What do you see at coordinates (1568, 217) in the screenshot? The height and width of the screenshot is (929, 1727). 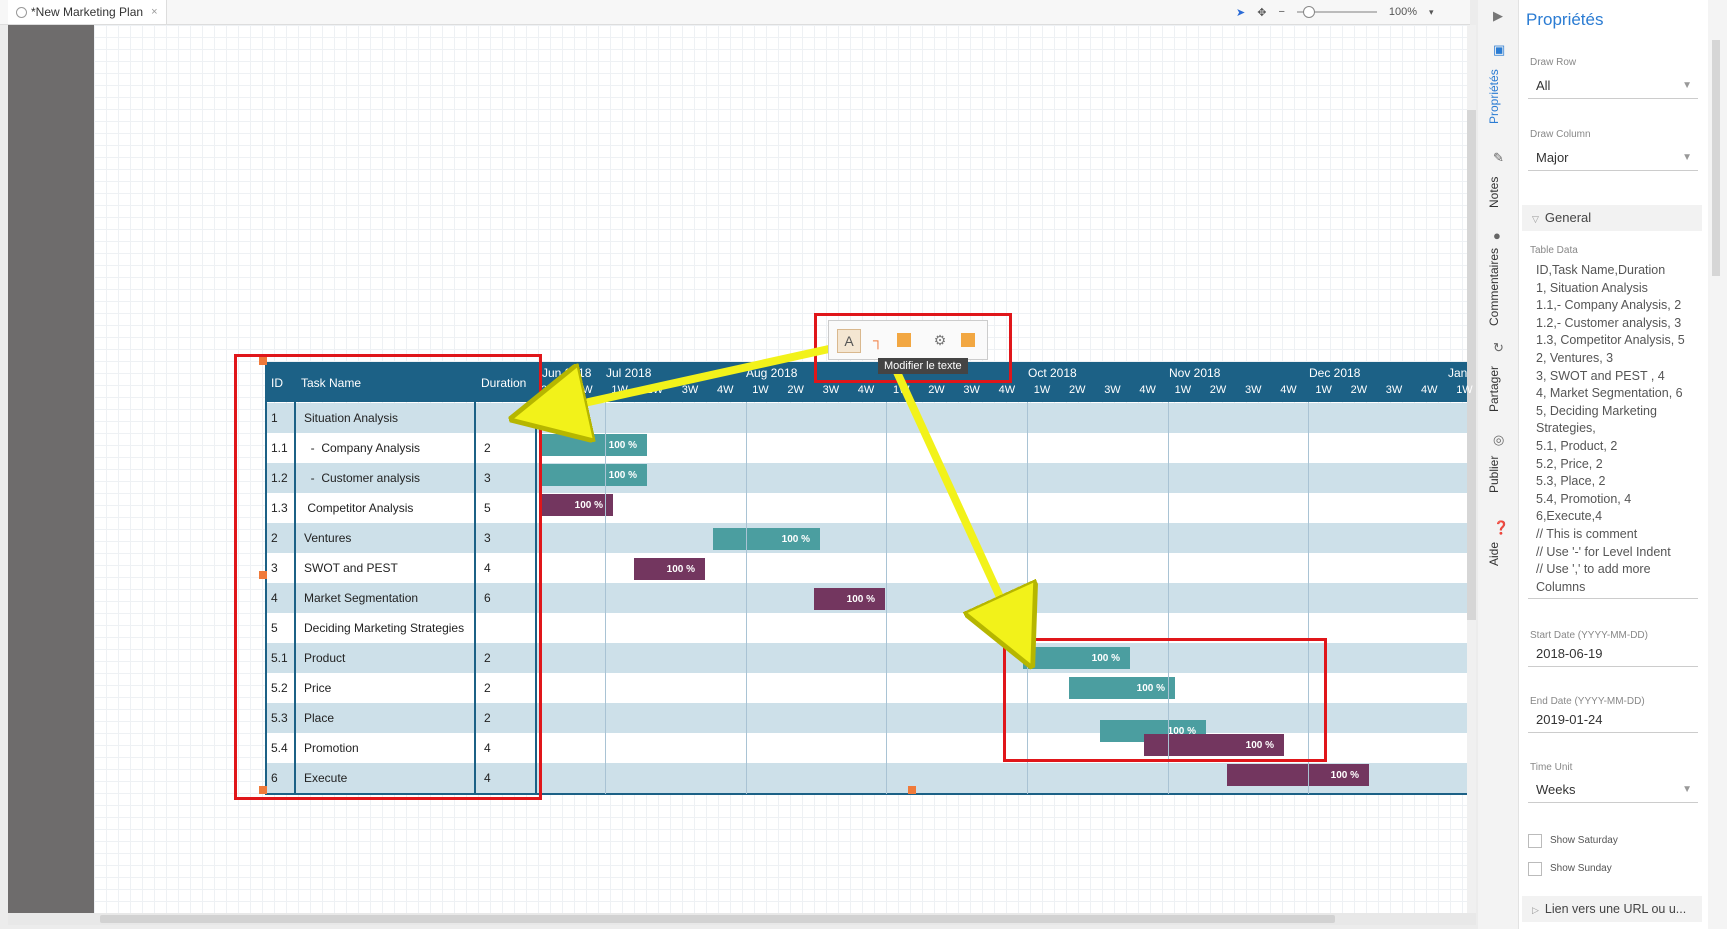 I see `general-section-title: General` at bounding box center [1568, 217].